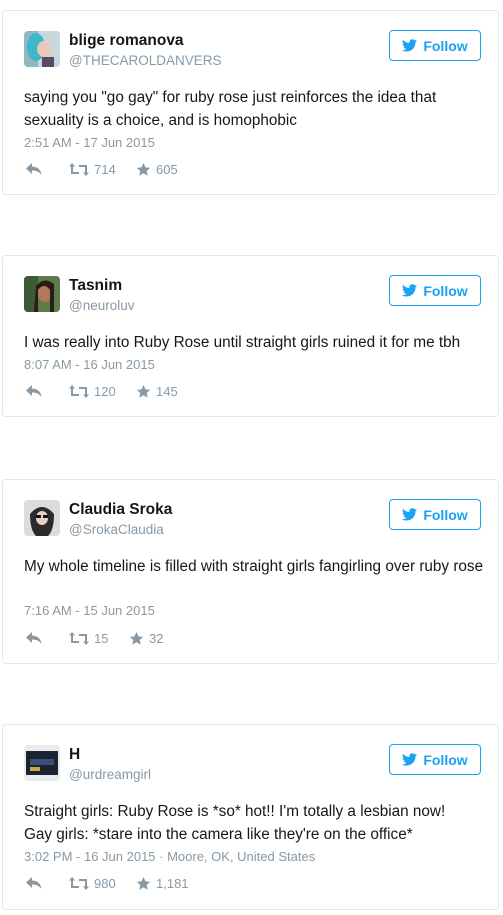 This screenshot has height=915, width=503. I want to click on user-handle: @urdreamgirl, so click(110, 774).